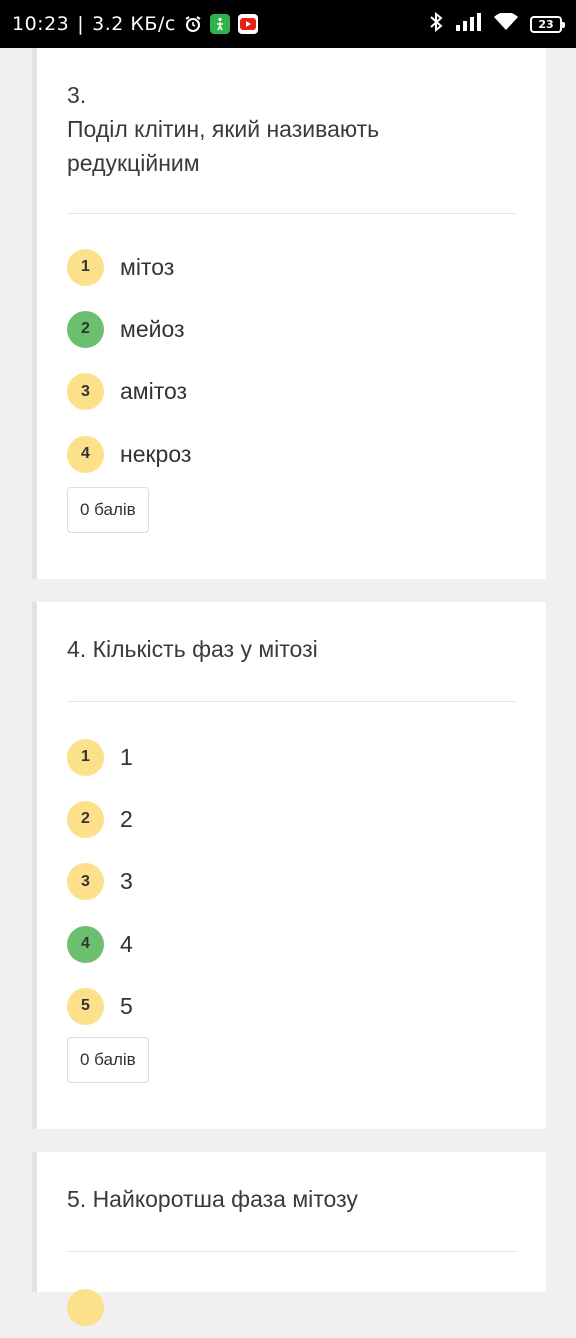 The height and width of the screenshot is (1338, 576). I want to click on option-item: 1 мітоз, so click(291, 267).